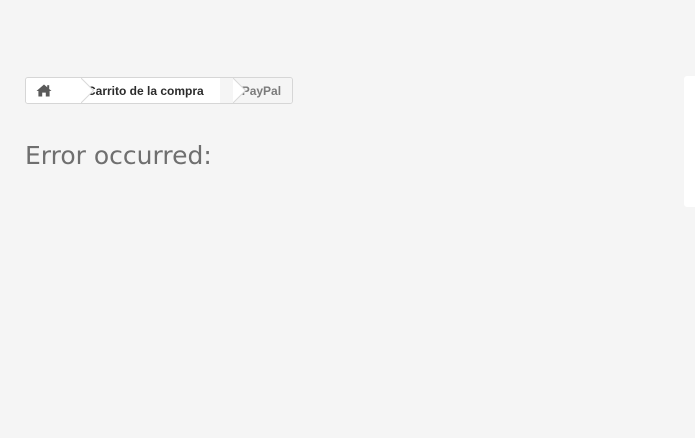 The image size is (695, 438). I want to click on breadcrumb-item-current: PayPal, so click(256, 90).